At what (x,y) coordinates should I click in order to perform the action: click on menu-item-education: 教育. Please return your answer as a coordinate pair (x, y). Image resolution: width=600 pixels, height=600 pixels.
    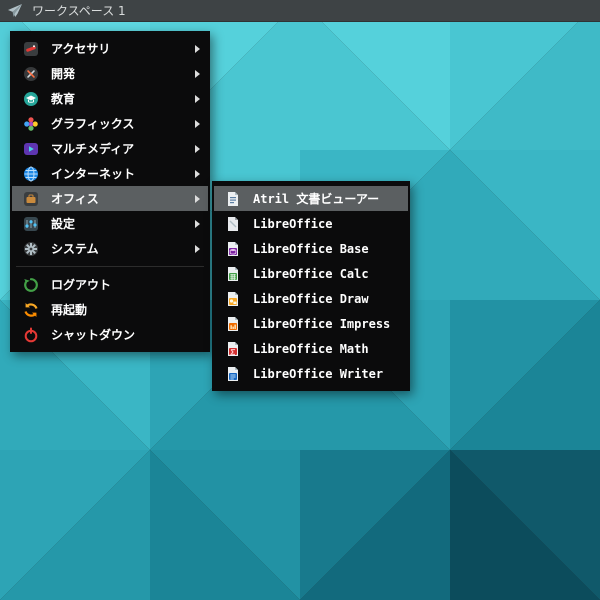
    Looking at the image, I should click on (110, 98).